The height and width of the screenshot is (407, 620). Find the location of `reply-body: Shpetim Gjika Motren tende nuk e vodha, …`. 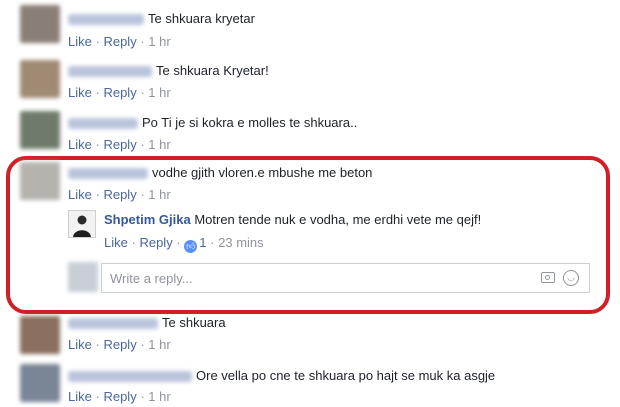

reply-body: Shpetim Gjika Motren tende nuk e vodha, … is located at coordinates (292, 219).